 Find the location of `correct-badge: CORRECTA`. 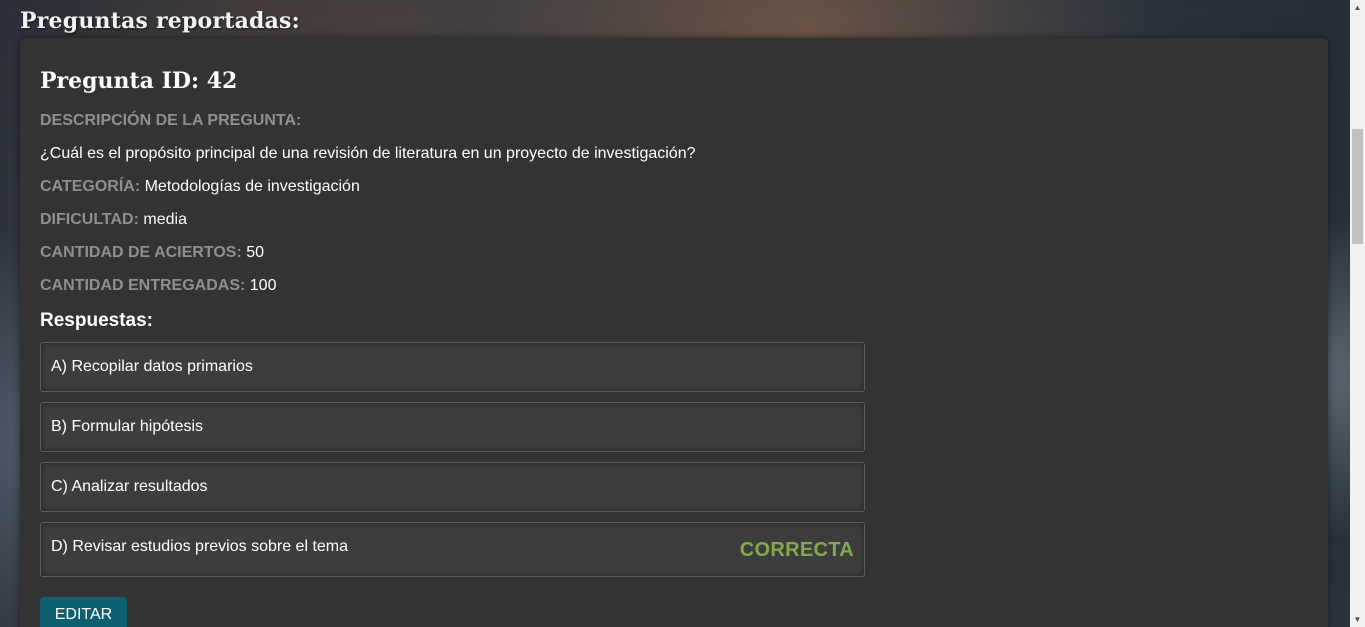

correct-badge: CORRECTA is located at coordinates (796, 550).